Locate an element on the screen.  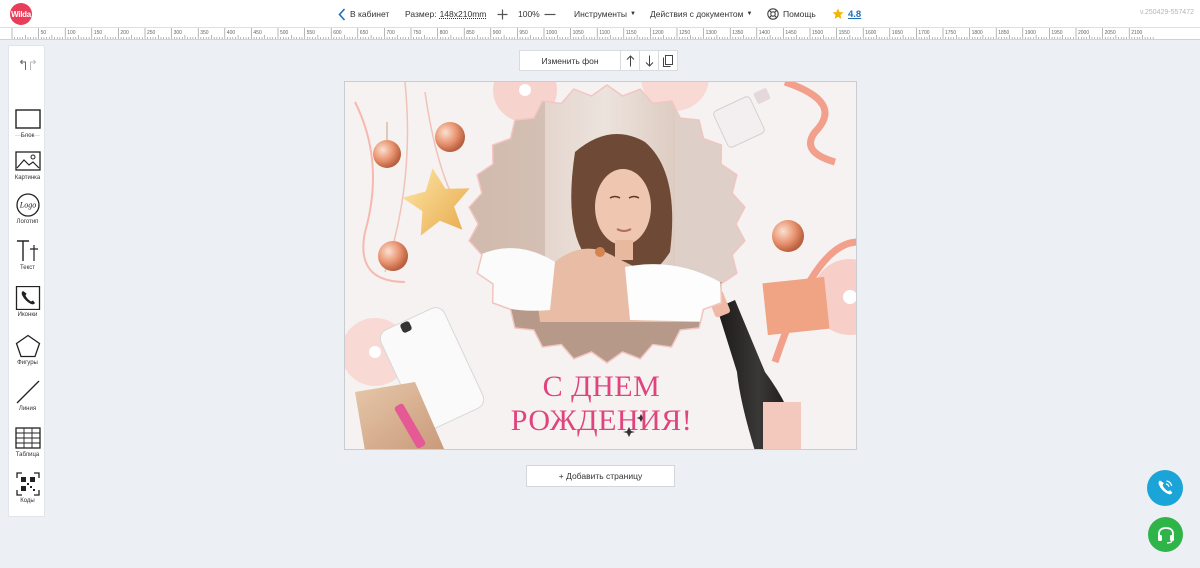
tool-label: Линия is located at coordinates (27, 409).